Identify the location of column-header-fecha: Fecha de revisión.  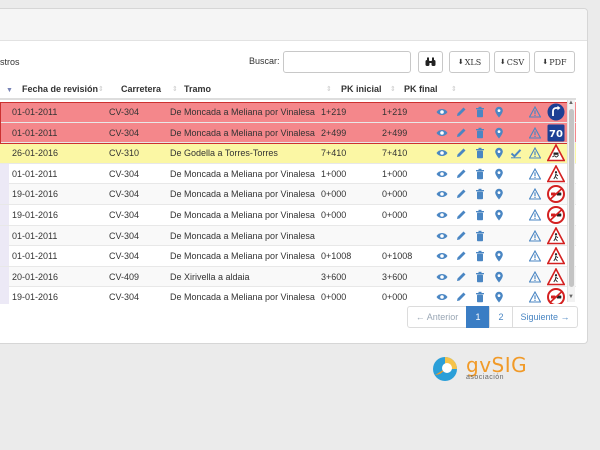
(60, 89).